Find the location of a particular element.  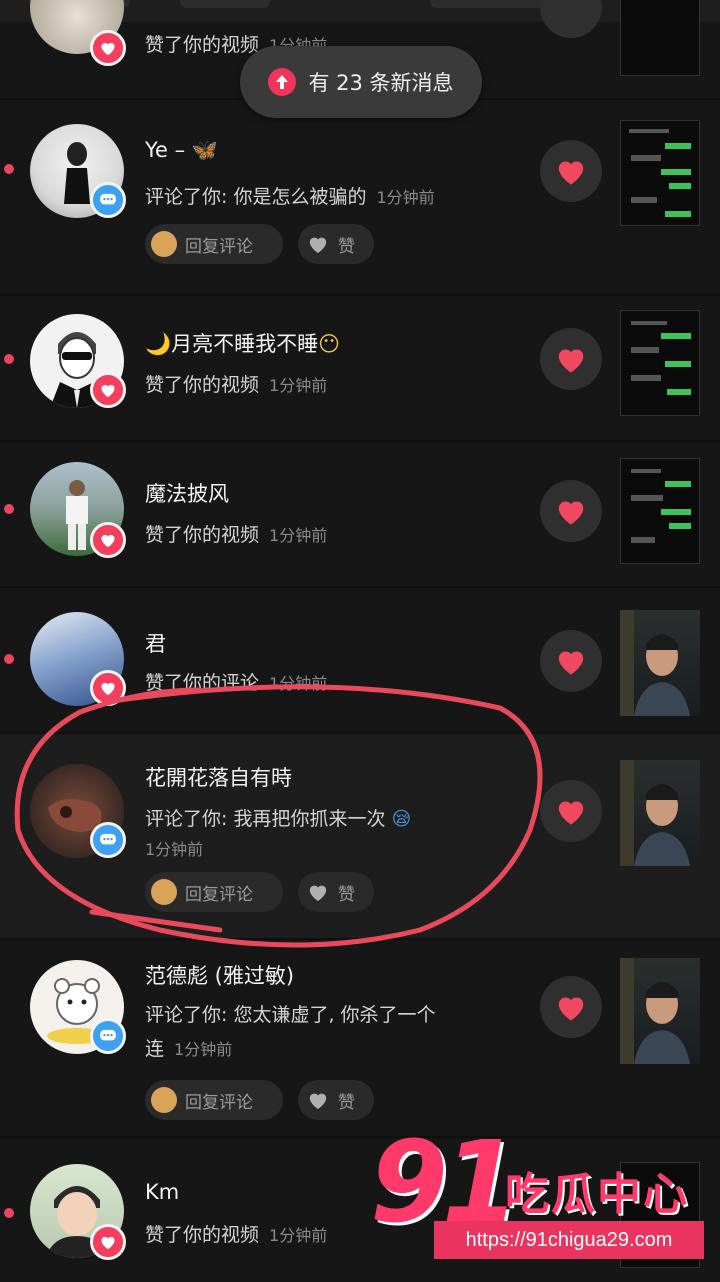

watermark: 91 吃瓜中心 https://91chigua29.com is located at coordinates (540, 1197).